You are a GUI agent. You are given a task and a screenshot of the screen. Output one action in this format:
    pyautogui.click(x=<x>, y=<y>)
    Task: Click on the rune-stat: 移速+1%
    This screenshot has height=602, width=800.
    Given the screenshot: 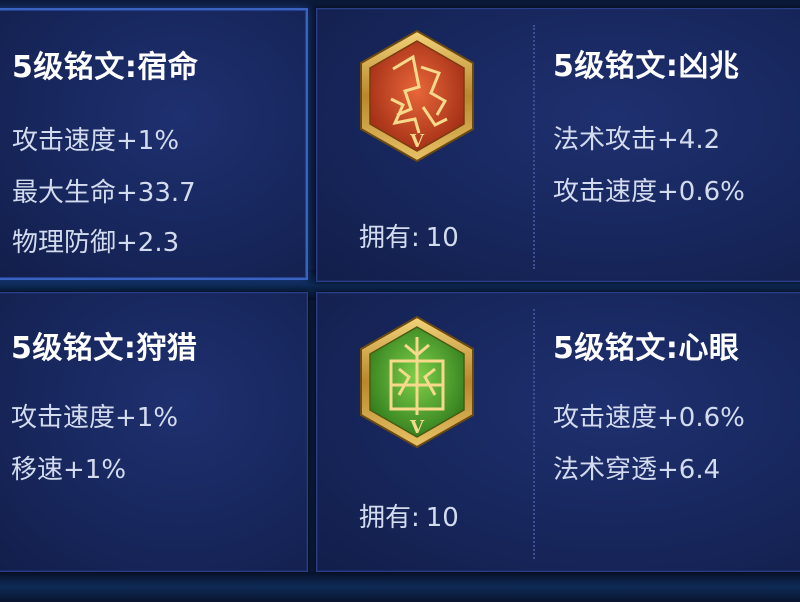 What is the action you would take?
    pyautogui.click(x=69, y=470)
    